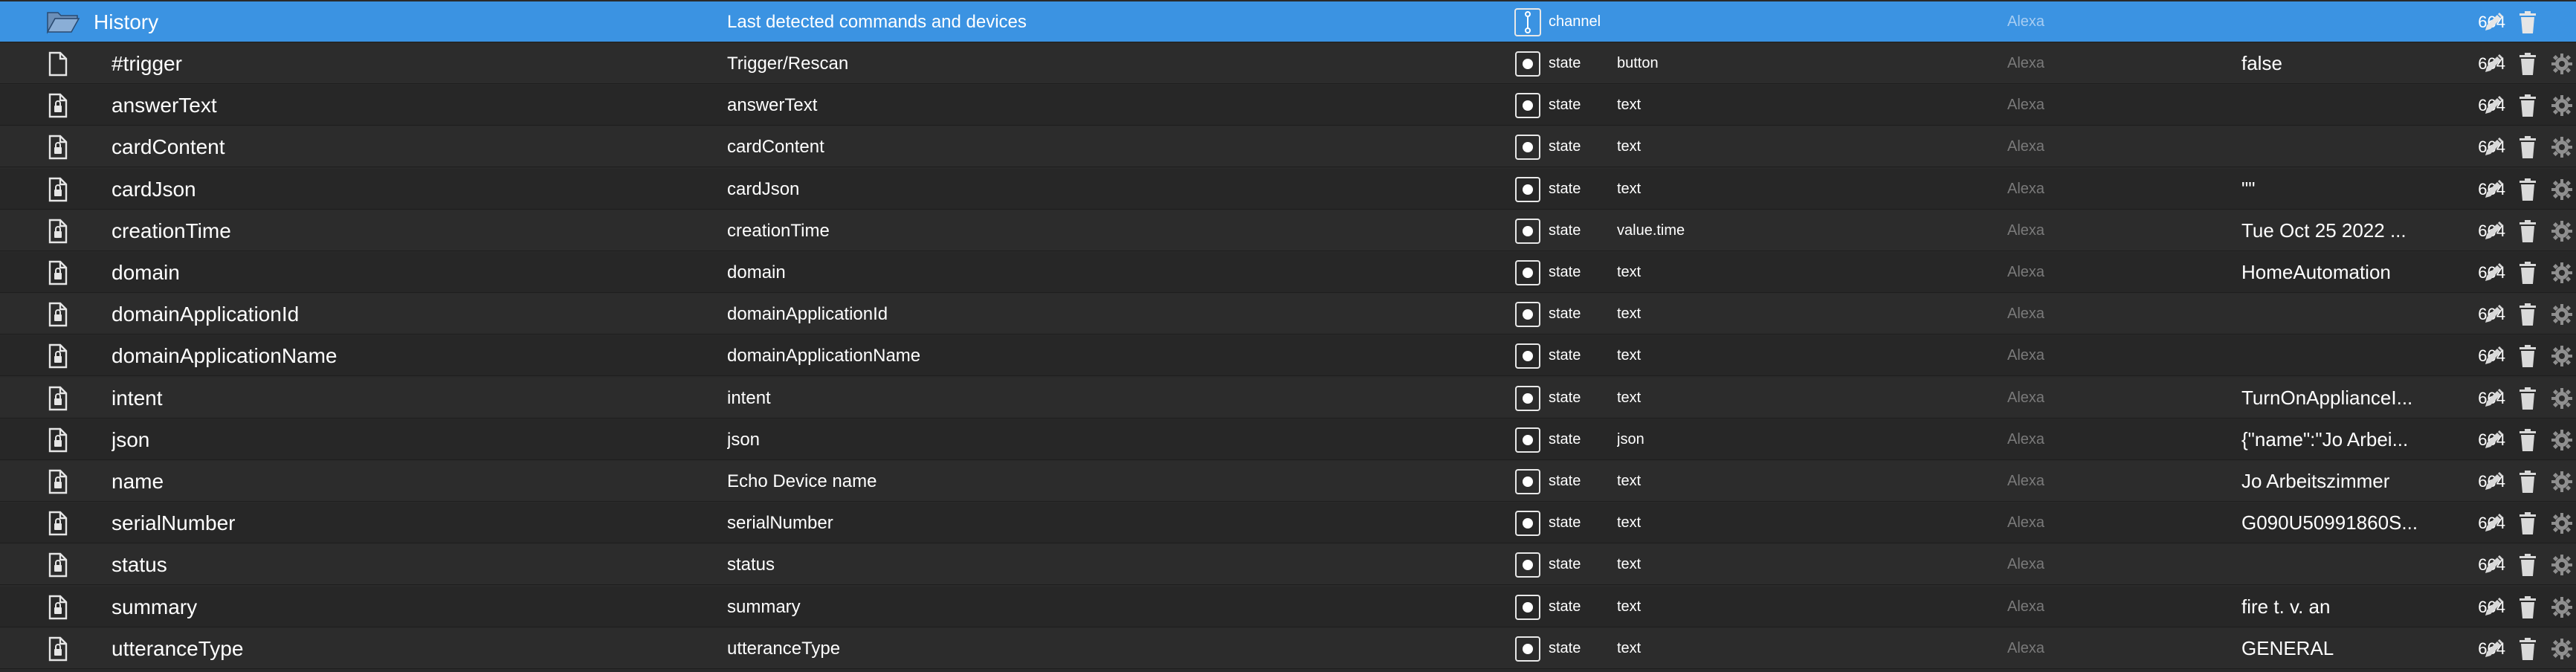 The image size is (2576, 672). Describe the element at coordinates (824, 356) in the screenshot. I see `row-name: domainApplicationName` at that location.